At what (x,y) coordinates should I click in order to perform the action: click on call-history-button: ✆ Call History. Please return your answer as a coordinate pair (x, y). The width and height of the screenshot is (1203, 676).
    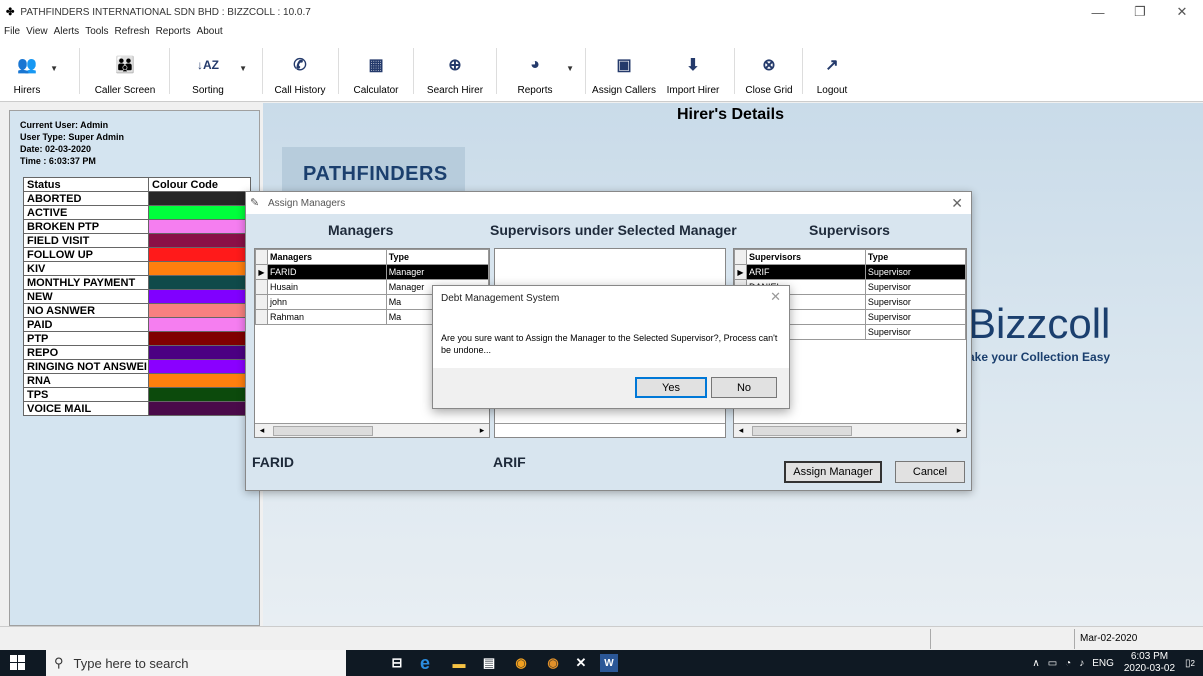
    Looking at the image, I should click on (300, 72).